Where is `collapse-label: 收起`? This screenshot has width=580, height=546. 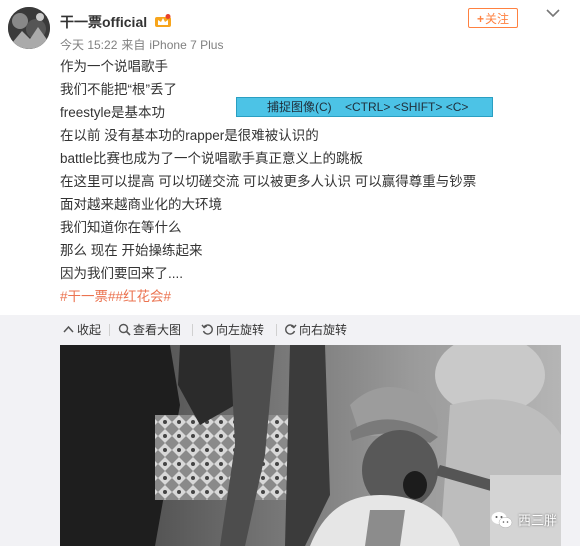 collapse-label: 收起 is located at coordinates (89, 330).